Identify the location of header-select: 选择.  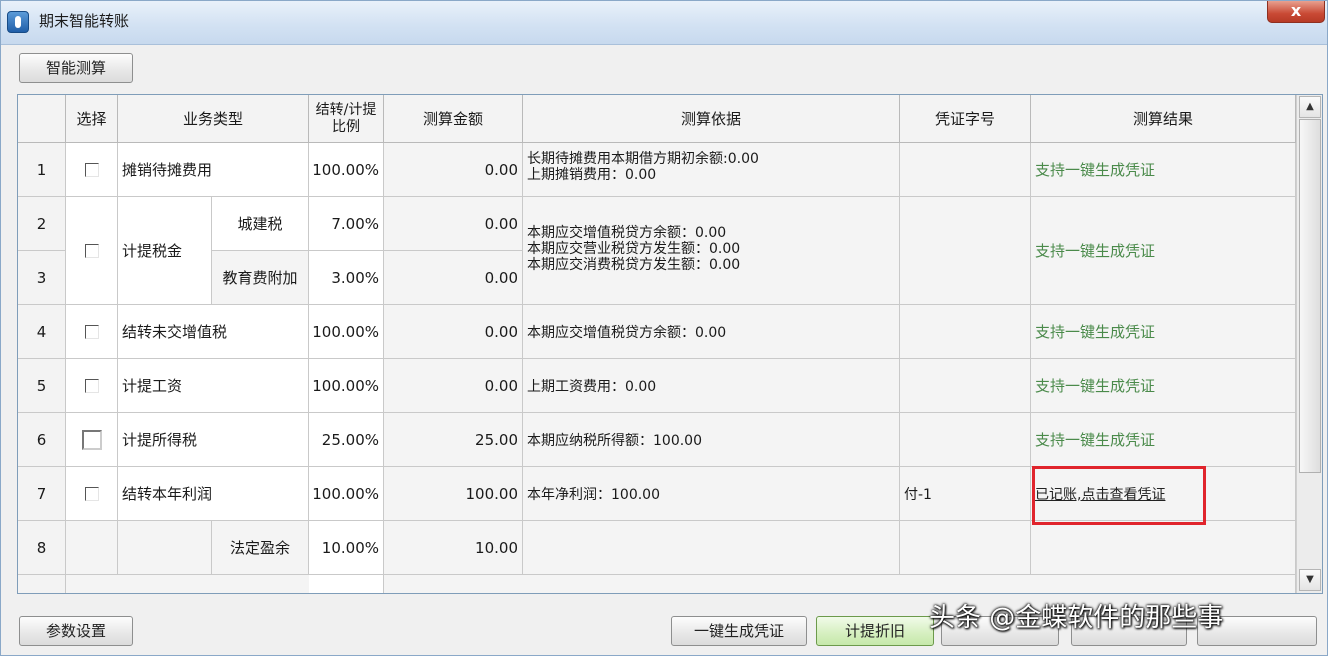
(92, 119).